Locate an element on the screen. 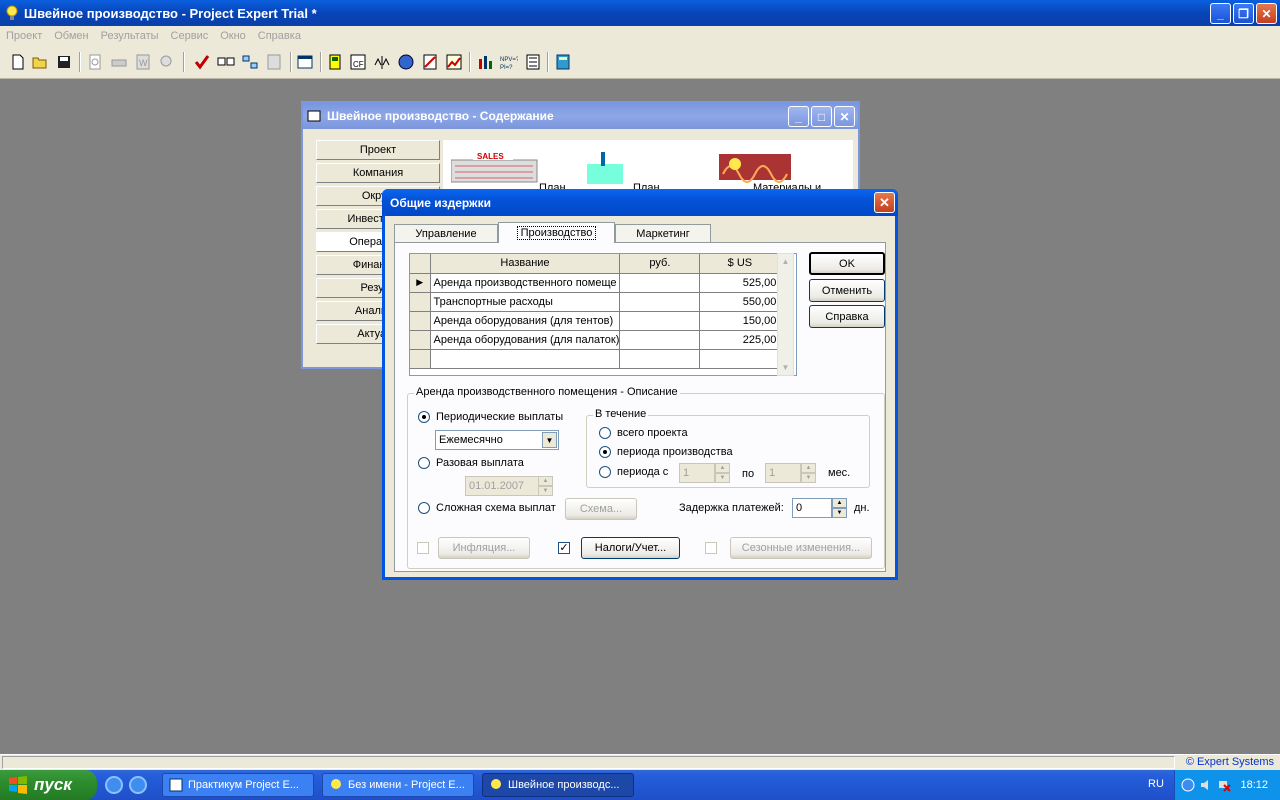 This screenshot has width=1280, height=800. open-folder-icon is located at coordinates (40, 62).